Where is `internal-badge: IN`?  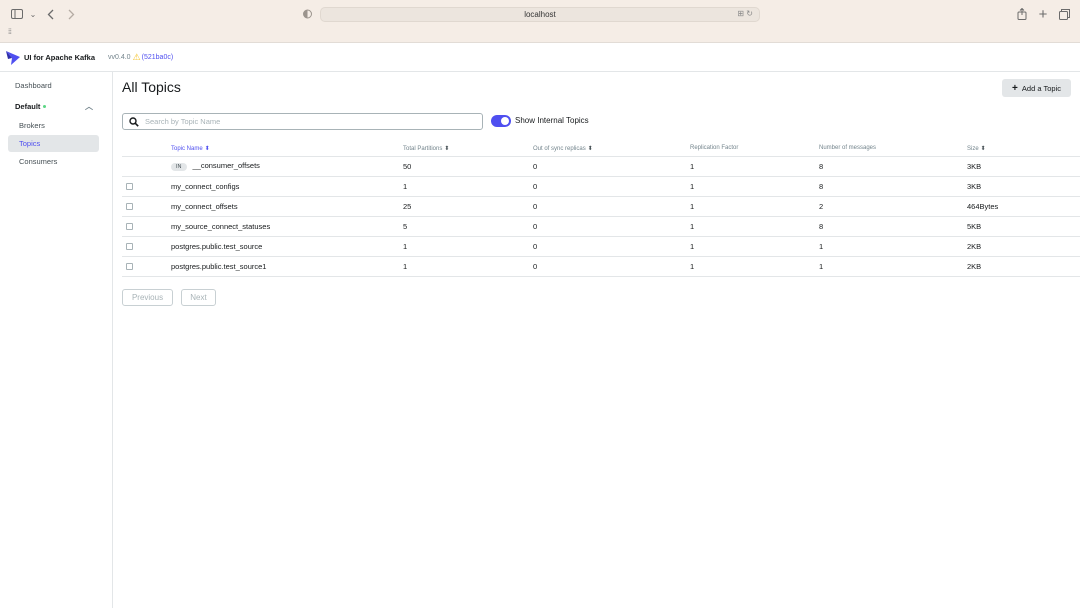
internal-badge: IN is located at coordinates (179, 166).